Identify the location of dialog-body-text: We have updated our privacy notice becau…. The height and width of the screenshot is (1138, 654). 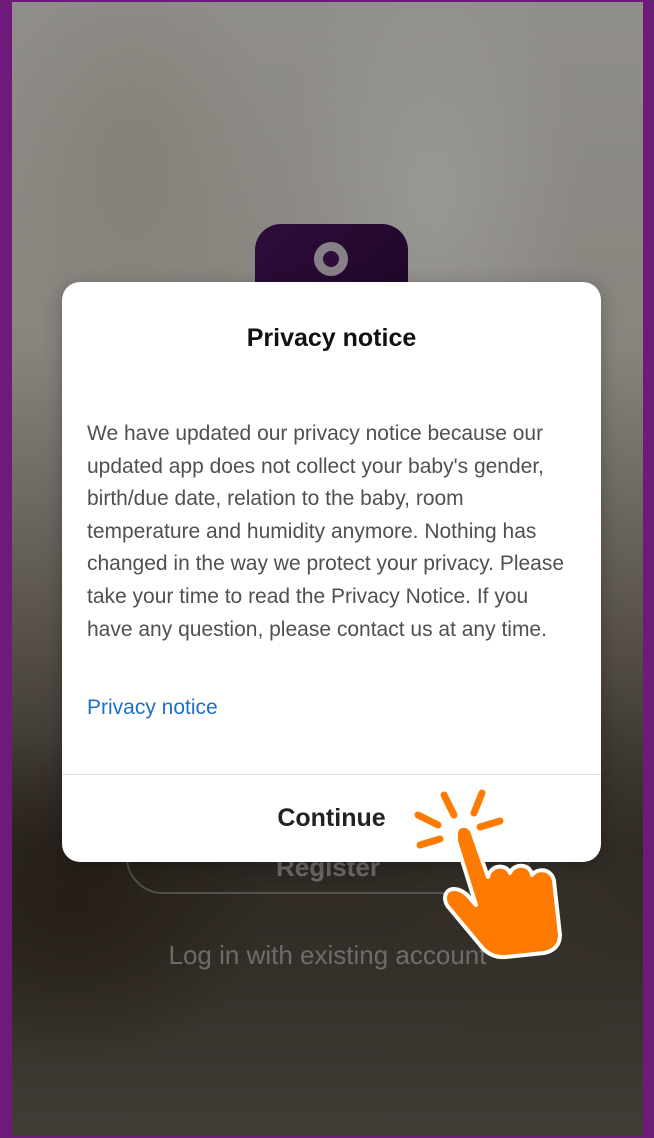
(326, 531).